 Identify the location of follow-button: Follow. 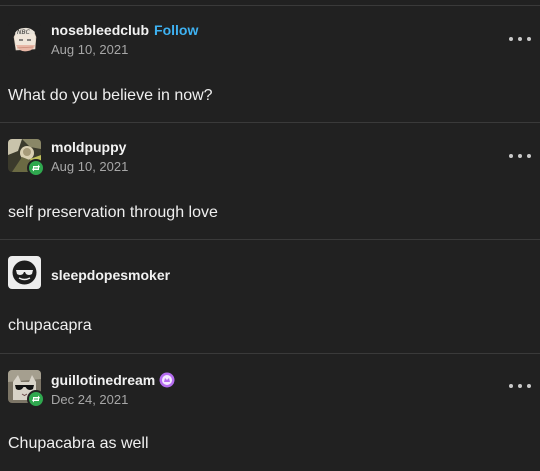
(176, 30).